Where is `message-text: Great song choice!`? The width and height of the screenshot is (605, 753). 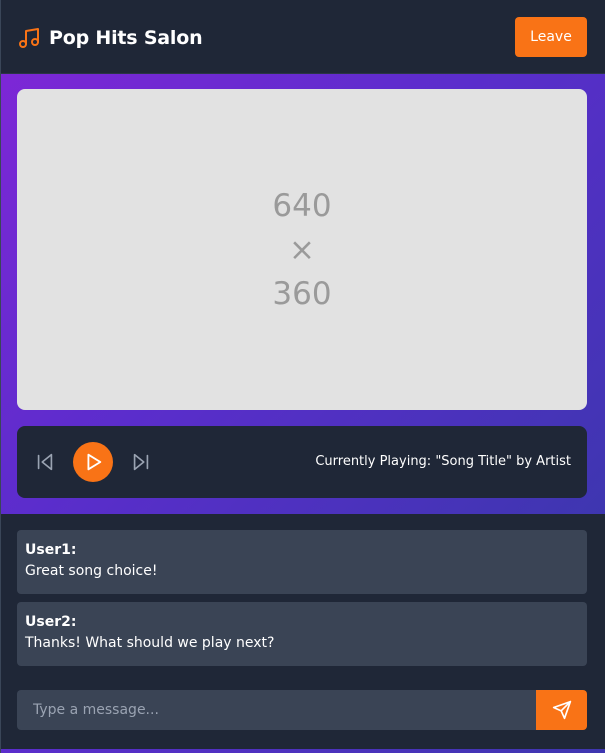 message-text: Great song choice! is located at coordinates (91, 571).